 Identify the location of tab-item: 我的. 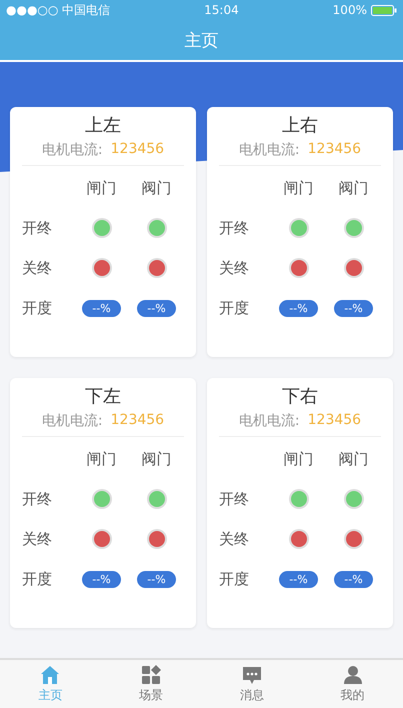
(352, 684).